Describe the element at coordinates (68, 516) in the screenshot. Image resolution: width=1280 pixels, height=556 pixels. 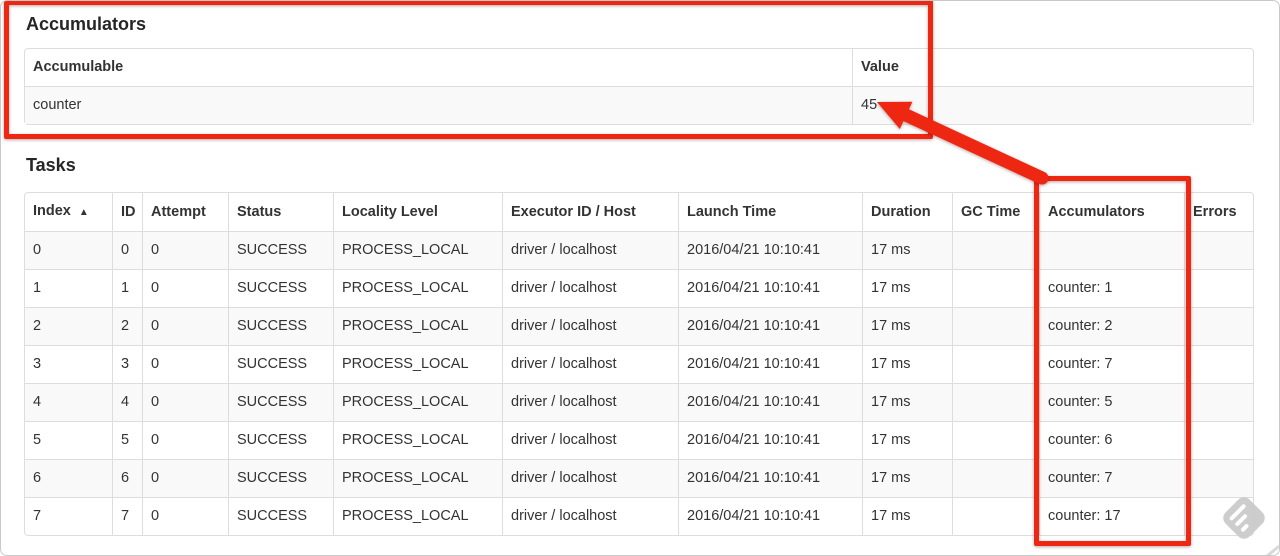
I see `cell-index: 7` at that location.